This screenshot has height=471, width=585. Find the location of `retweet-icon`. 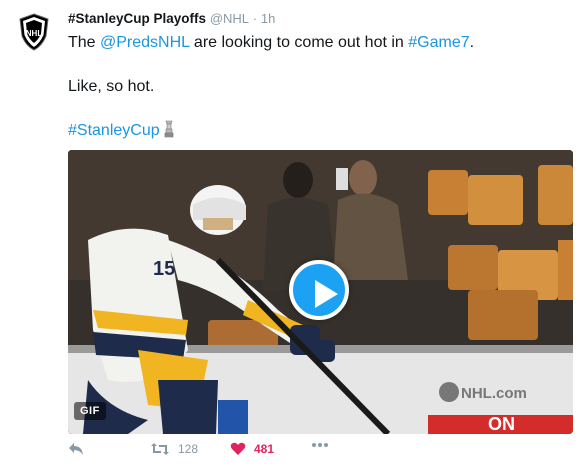

retweet-icon is located at coordinates (160, 449).